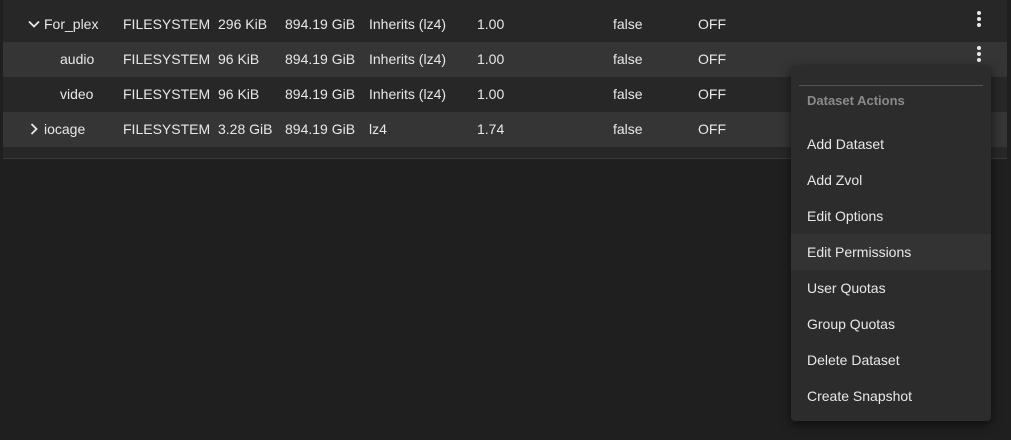 The height and width of the screenshot is (440, 1011). Describe the element at coordinates (979, 24) in the screenshot. I see `more-vertical-icon` at that location.